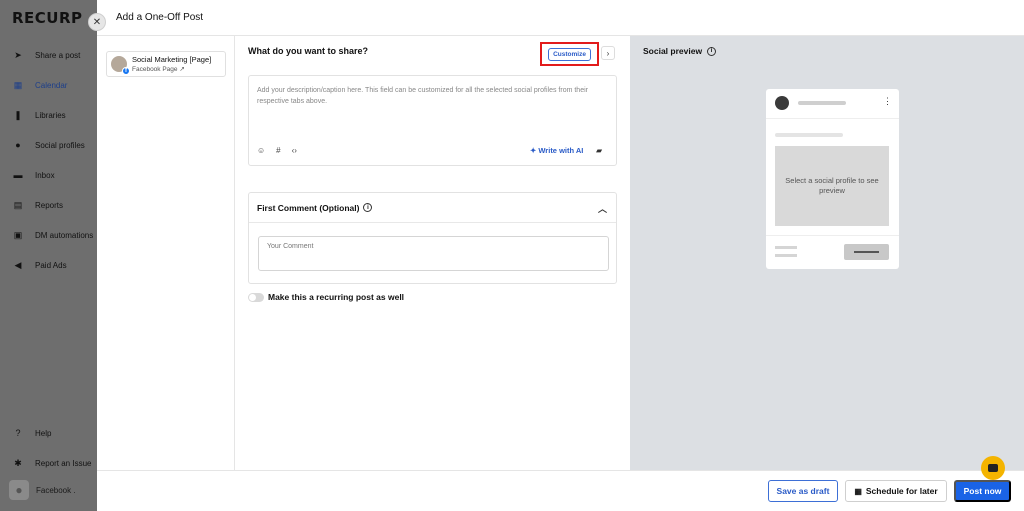 The image size is (1024, 511). I want to click on sidebar-item-label: Calendar, so click(51, 85).